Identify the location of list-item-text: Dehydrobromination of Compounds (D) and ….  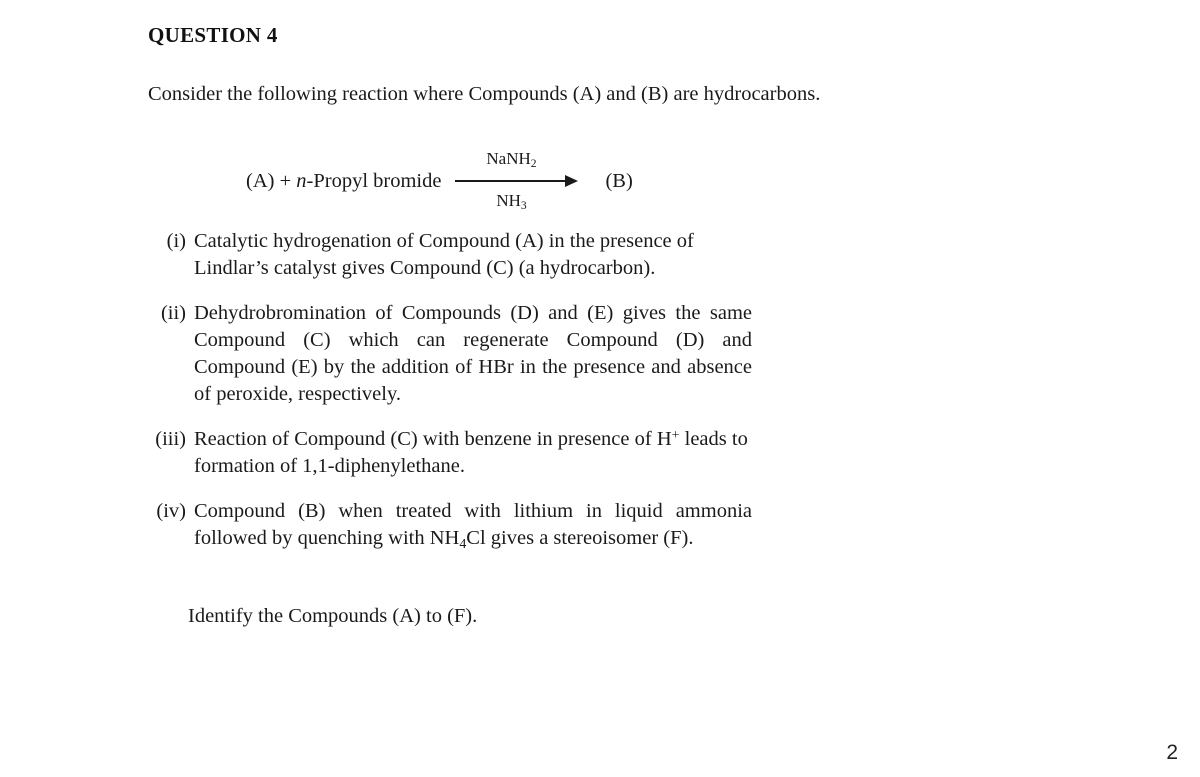
(473, 354).